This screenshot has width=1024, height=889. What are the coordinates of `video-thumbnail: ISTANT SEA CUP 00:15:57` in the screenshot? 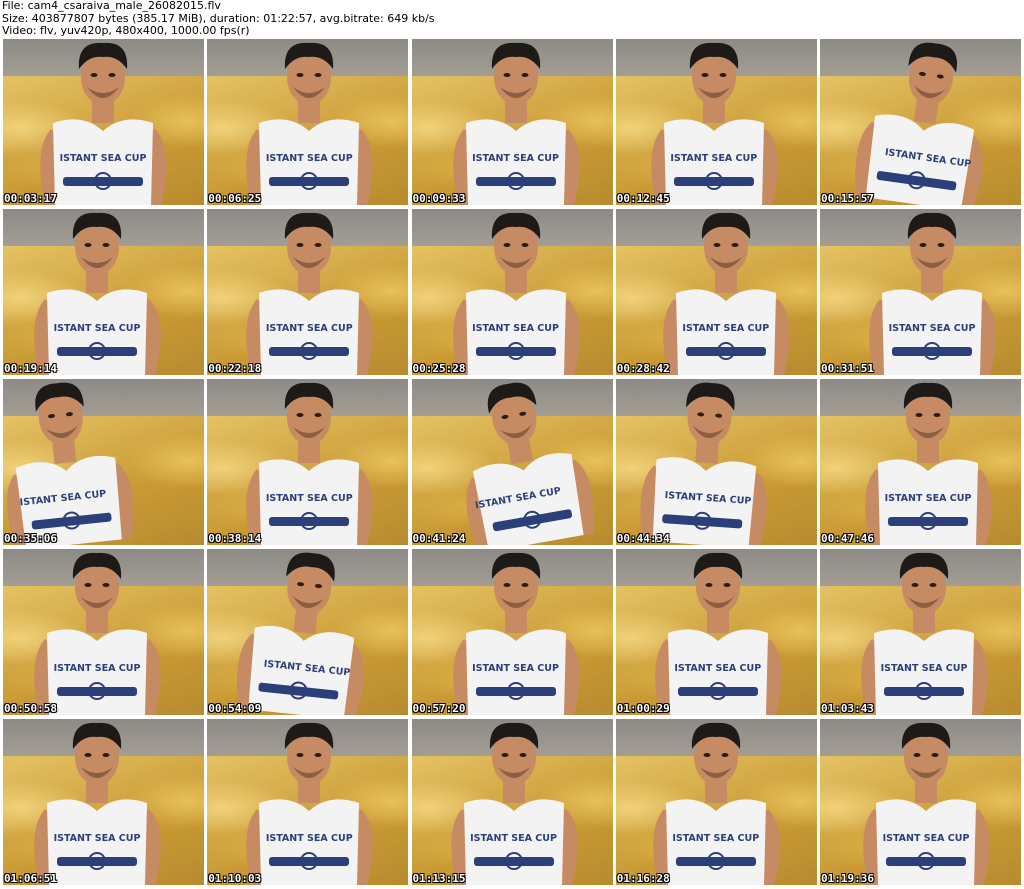 It's located at (920, 122).